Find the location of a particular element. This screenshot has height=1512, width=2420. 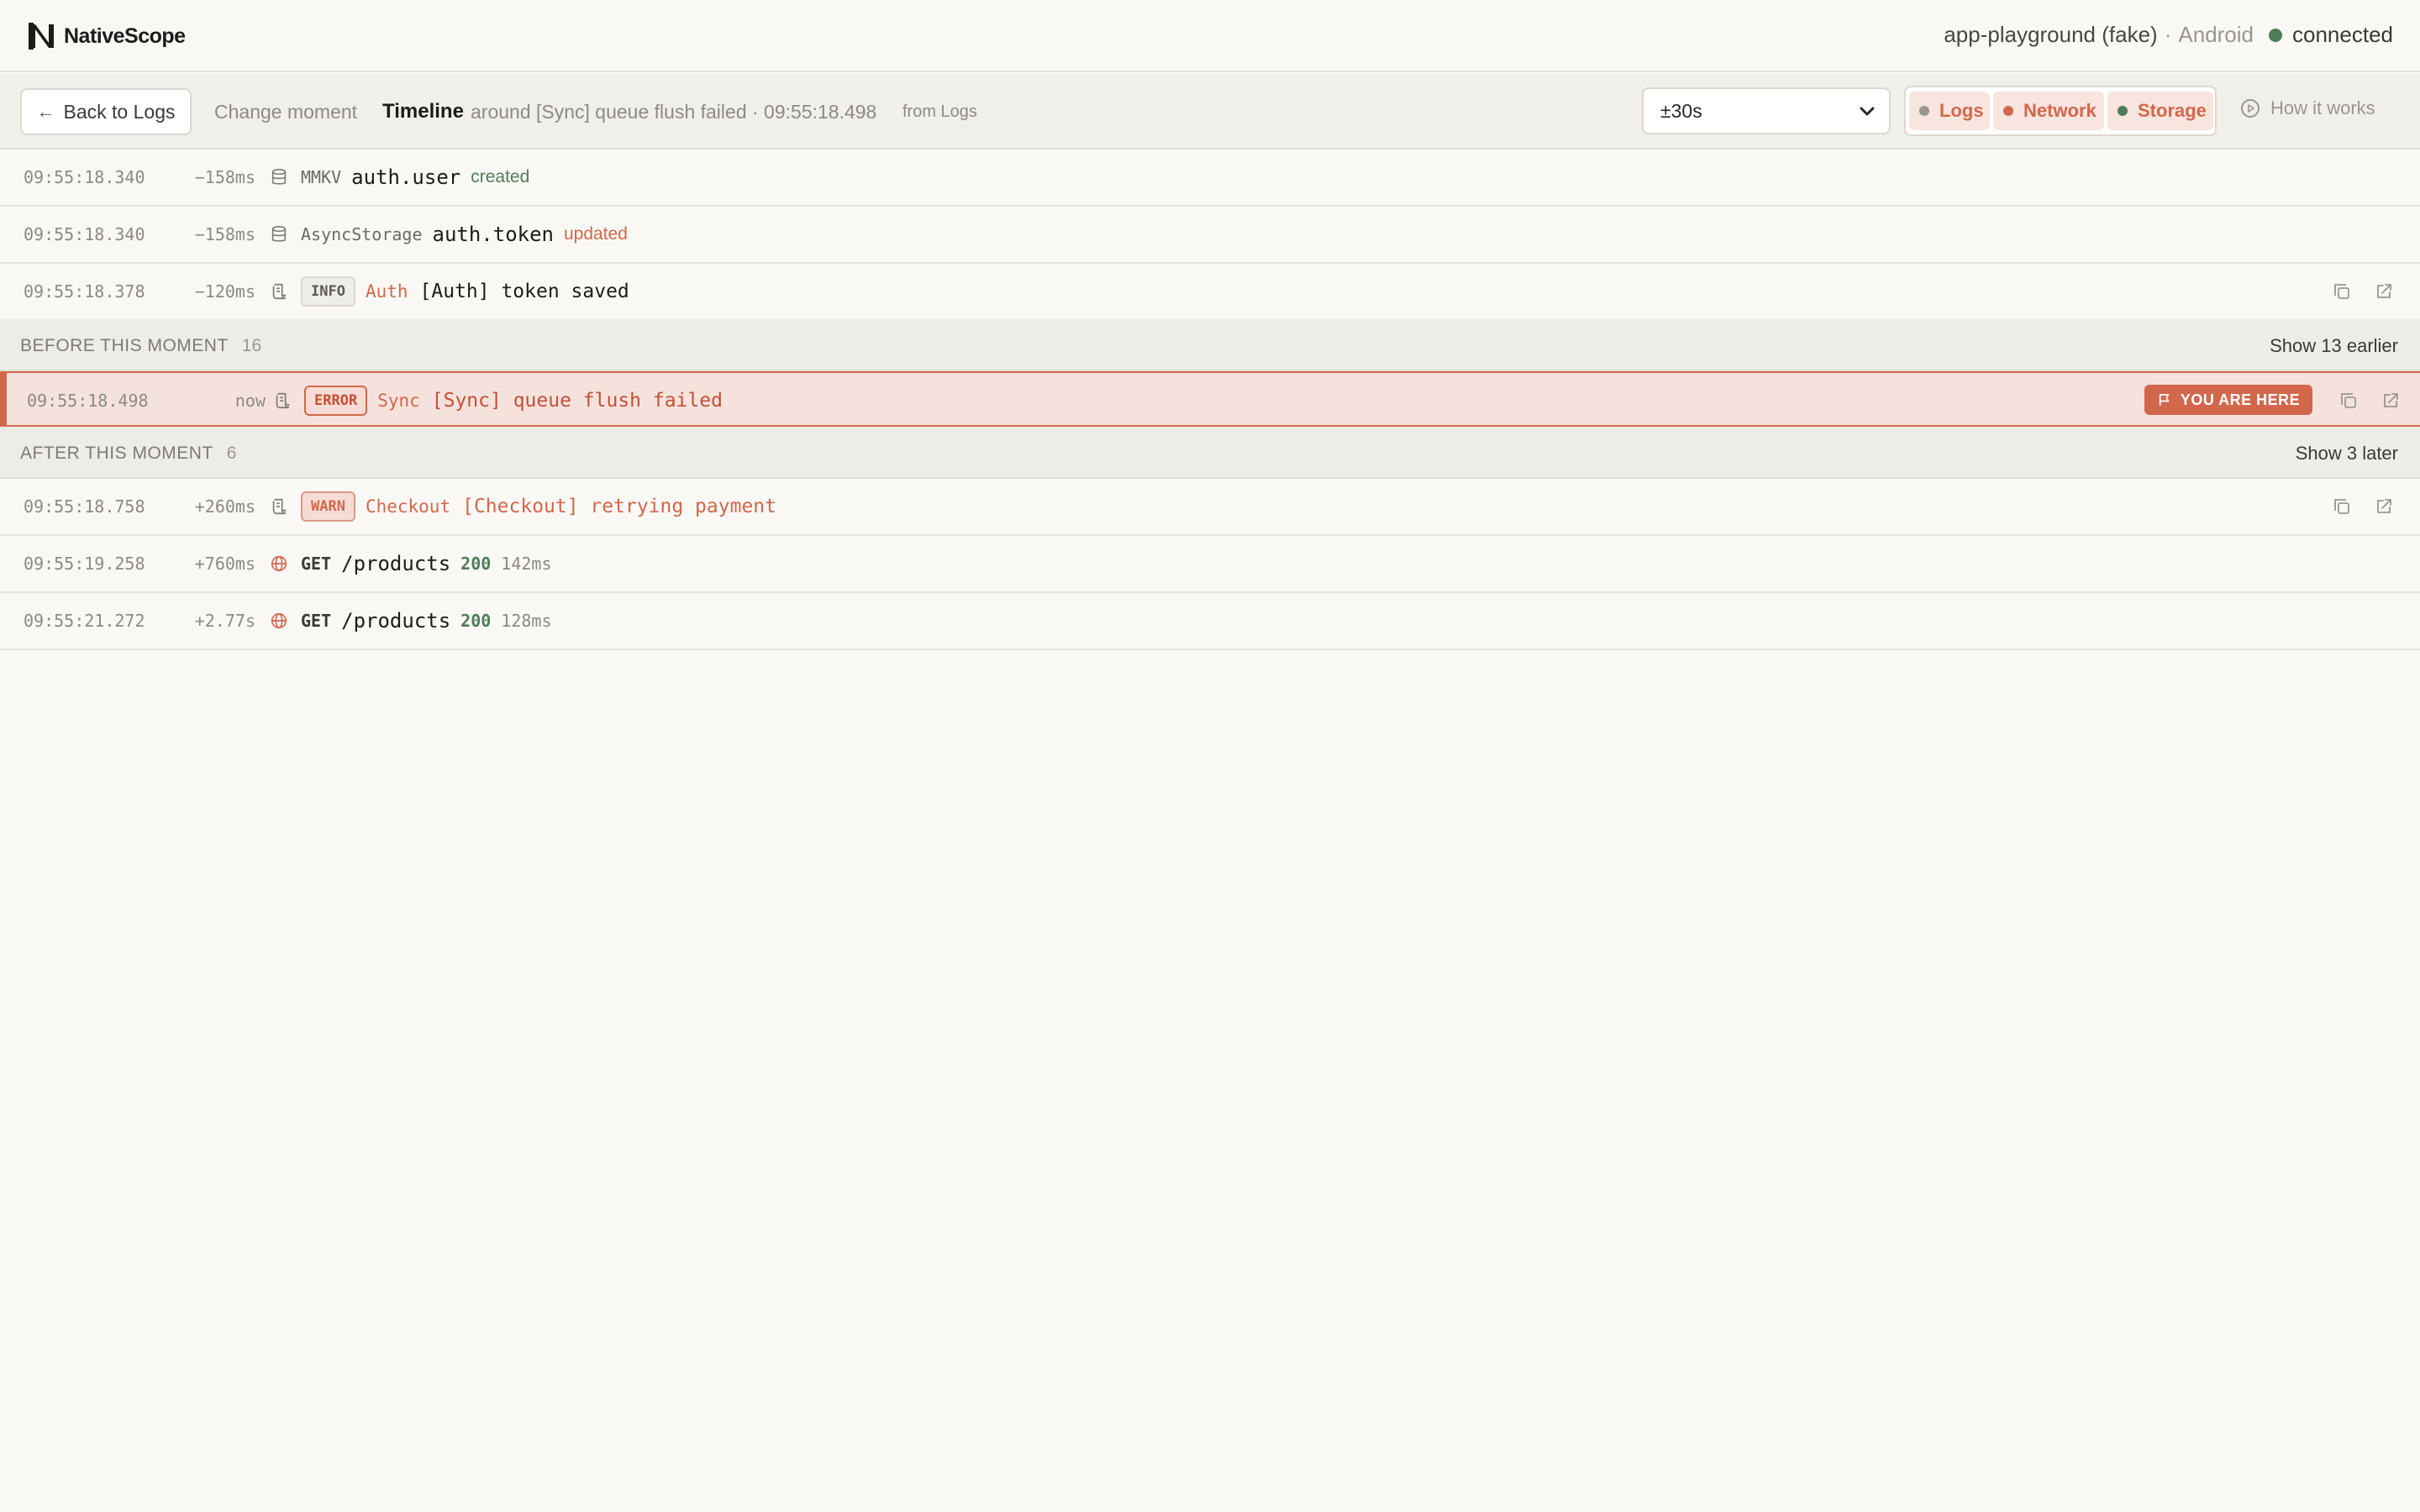

section-after-header: AFTER THIS MOMENT 6 Show 3 later is located at coordinates (1210, 453).